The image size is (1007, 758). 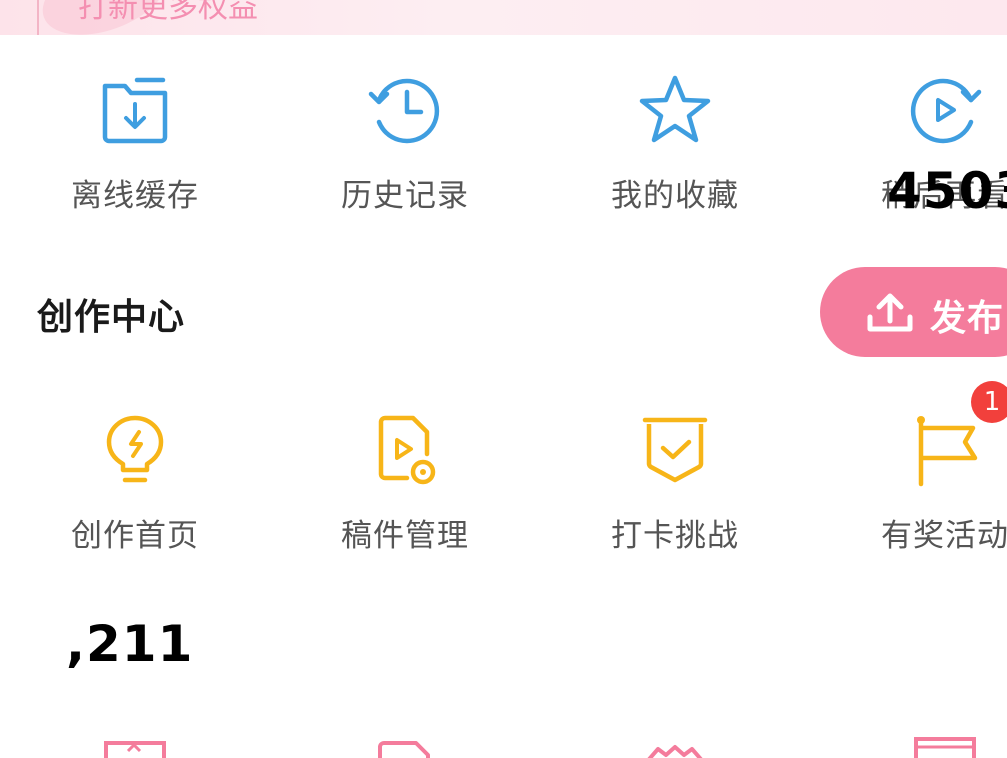 I want to click on overlay-number: ,211, so click(x=130, y=644).